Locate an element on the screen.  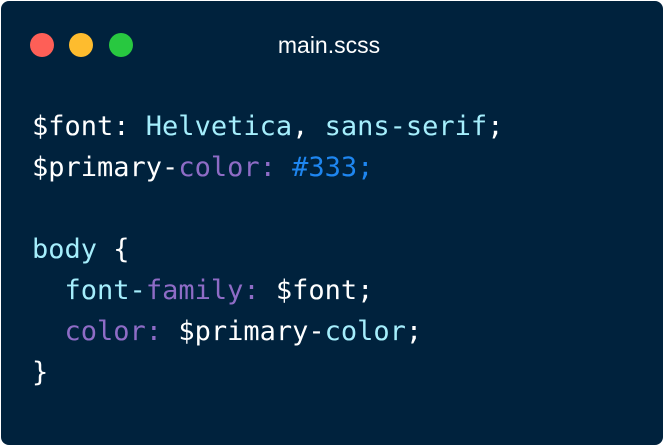
code-token: body is located at coordinates (65, 249).